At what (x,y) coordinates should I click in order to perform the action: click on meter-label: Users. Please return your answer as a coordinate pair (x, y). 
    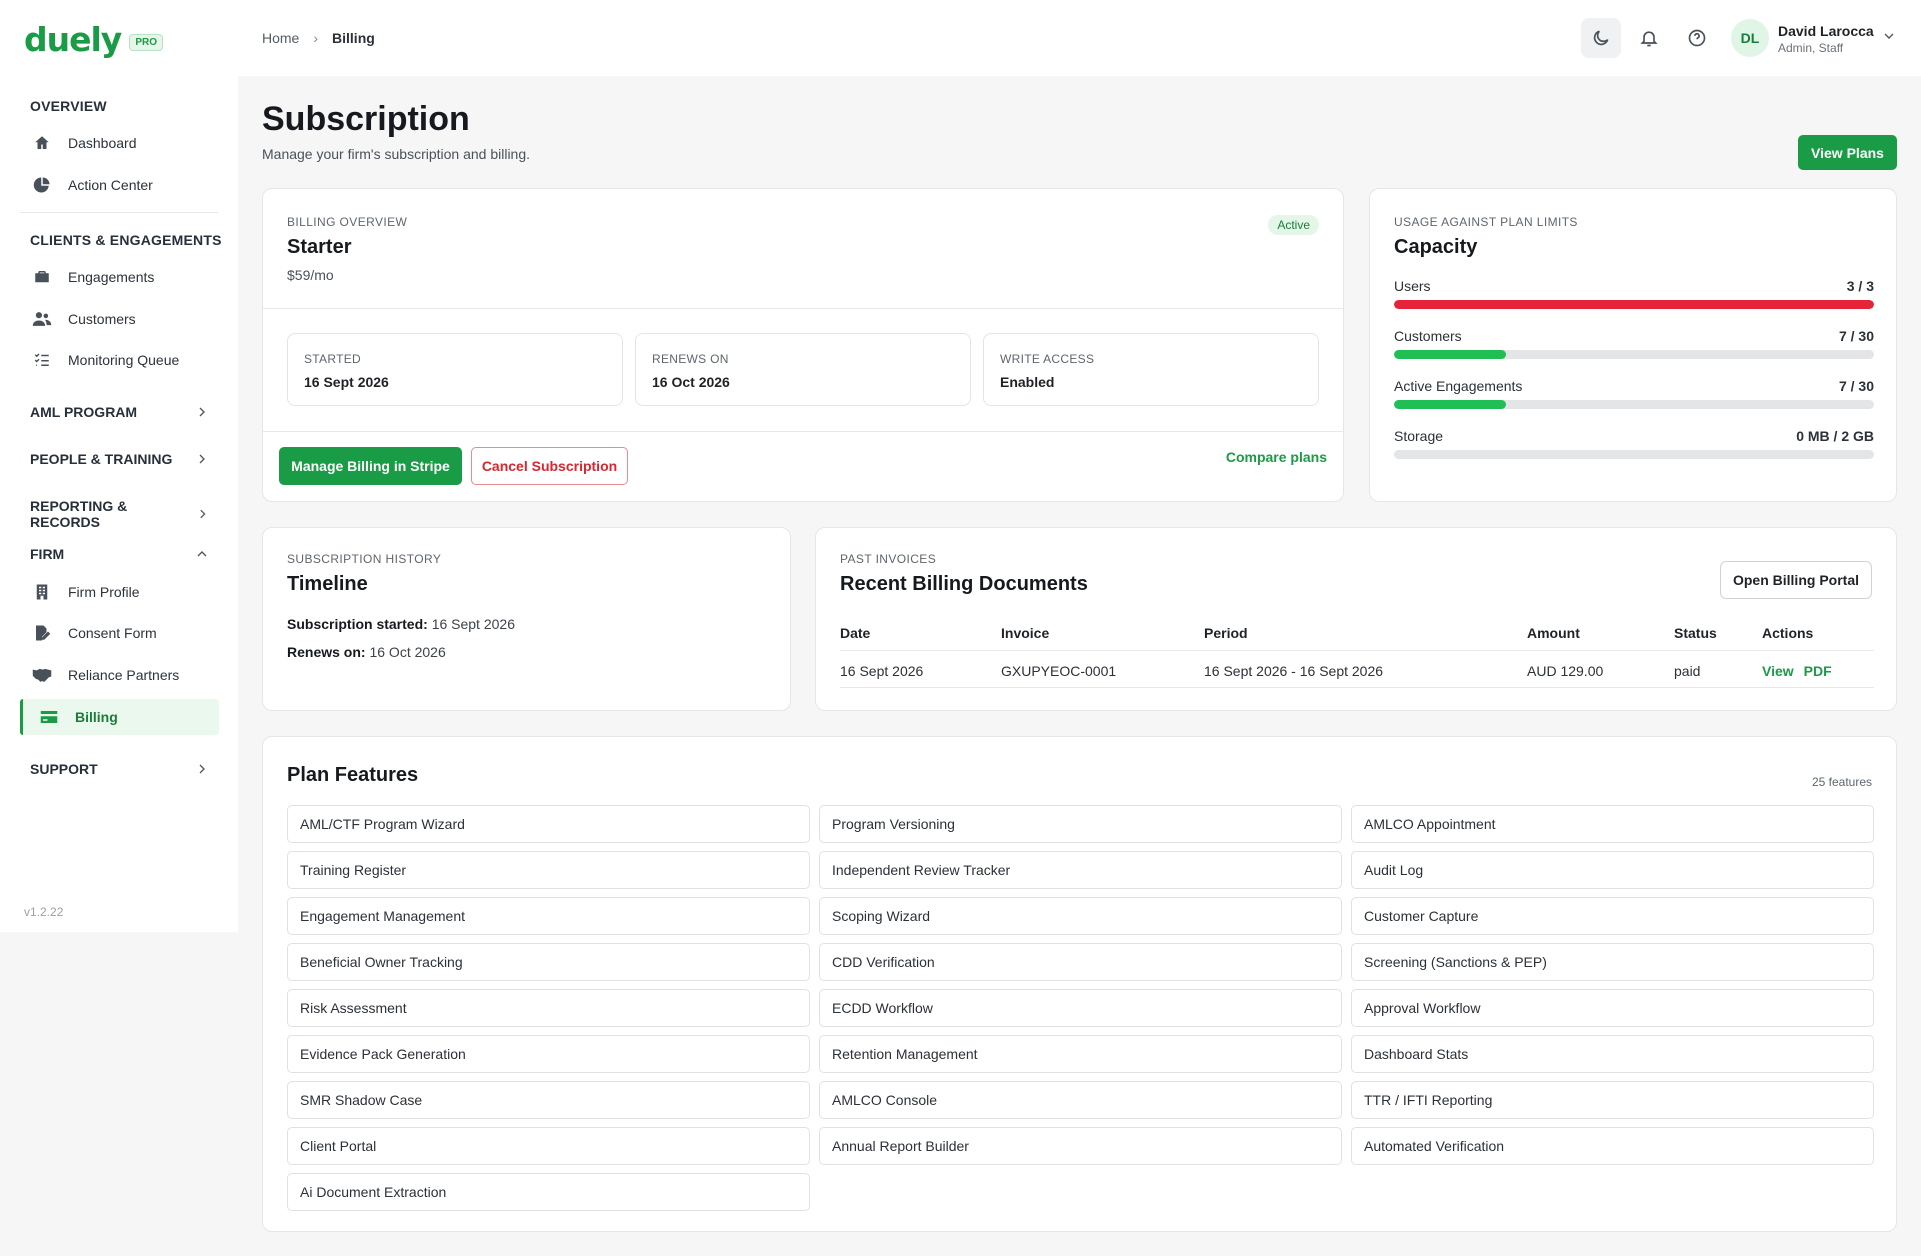
    Looking at the image, I should click on (1412, 286).